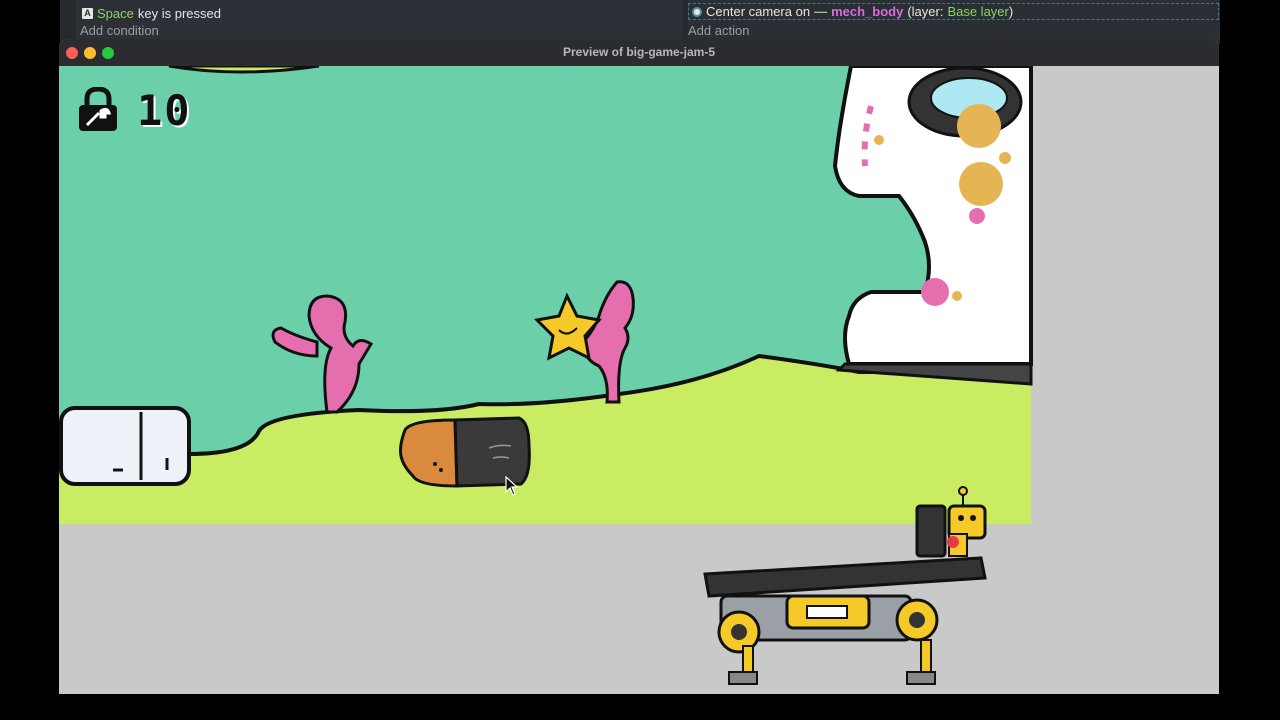  Describe the element at coordinates (512, 486) in the screenshot. I see `mouse-cursor-icon` at that location.